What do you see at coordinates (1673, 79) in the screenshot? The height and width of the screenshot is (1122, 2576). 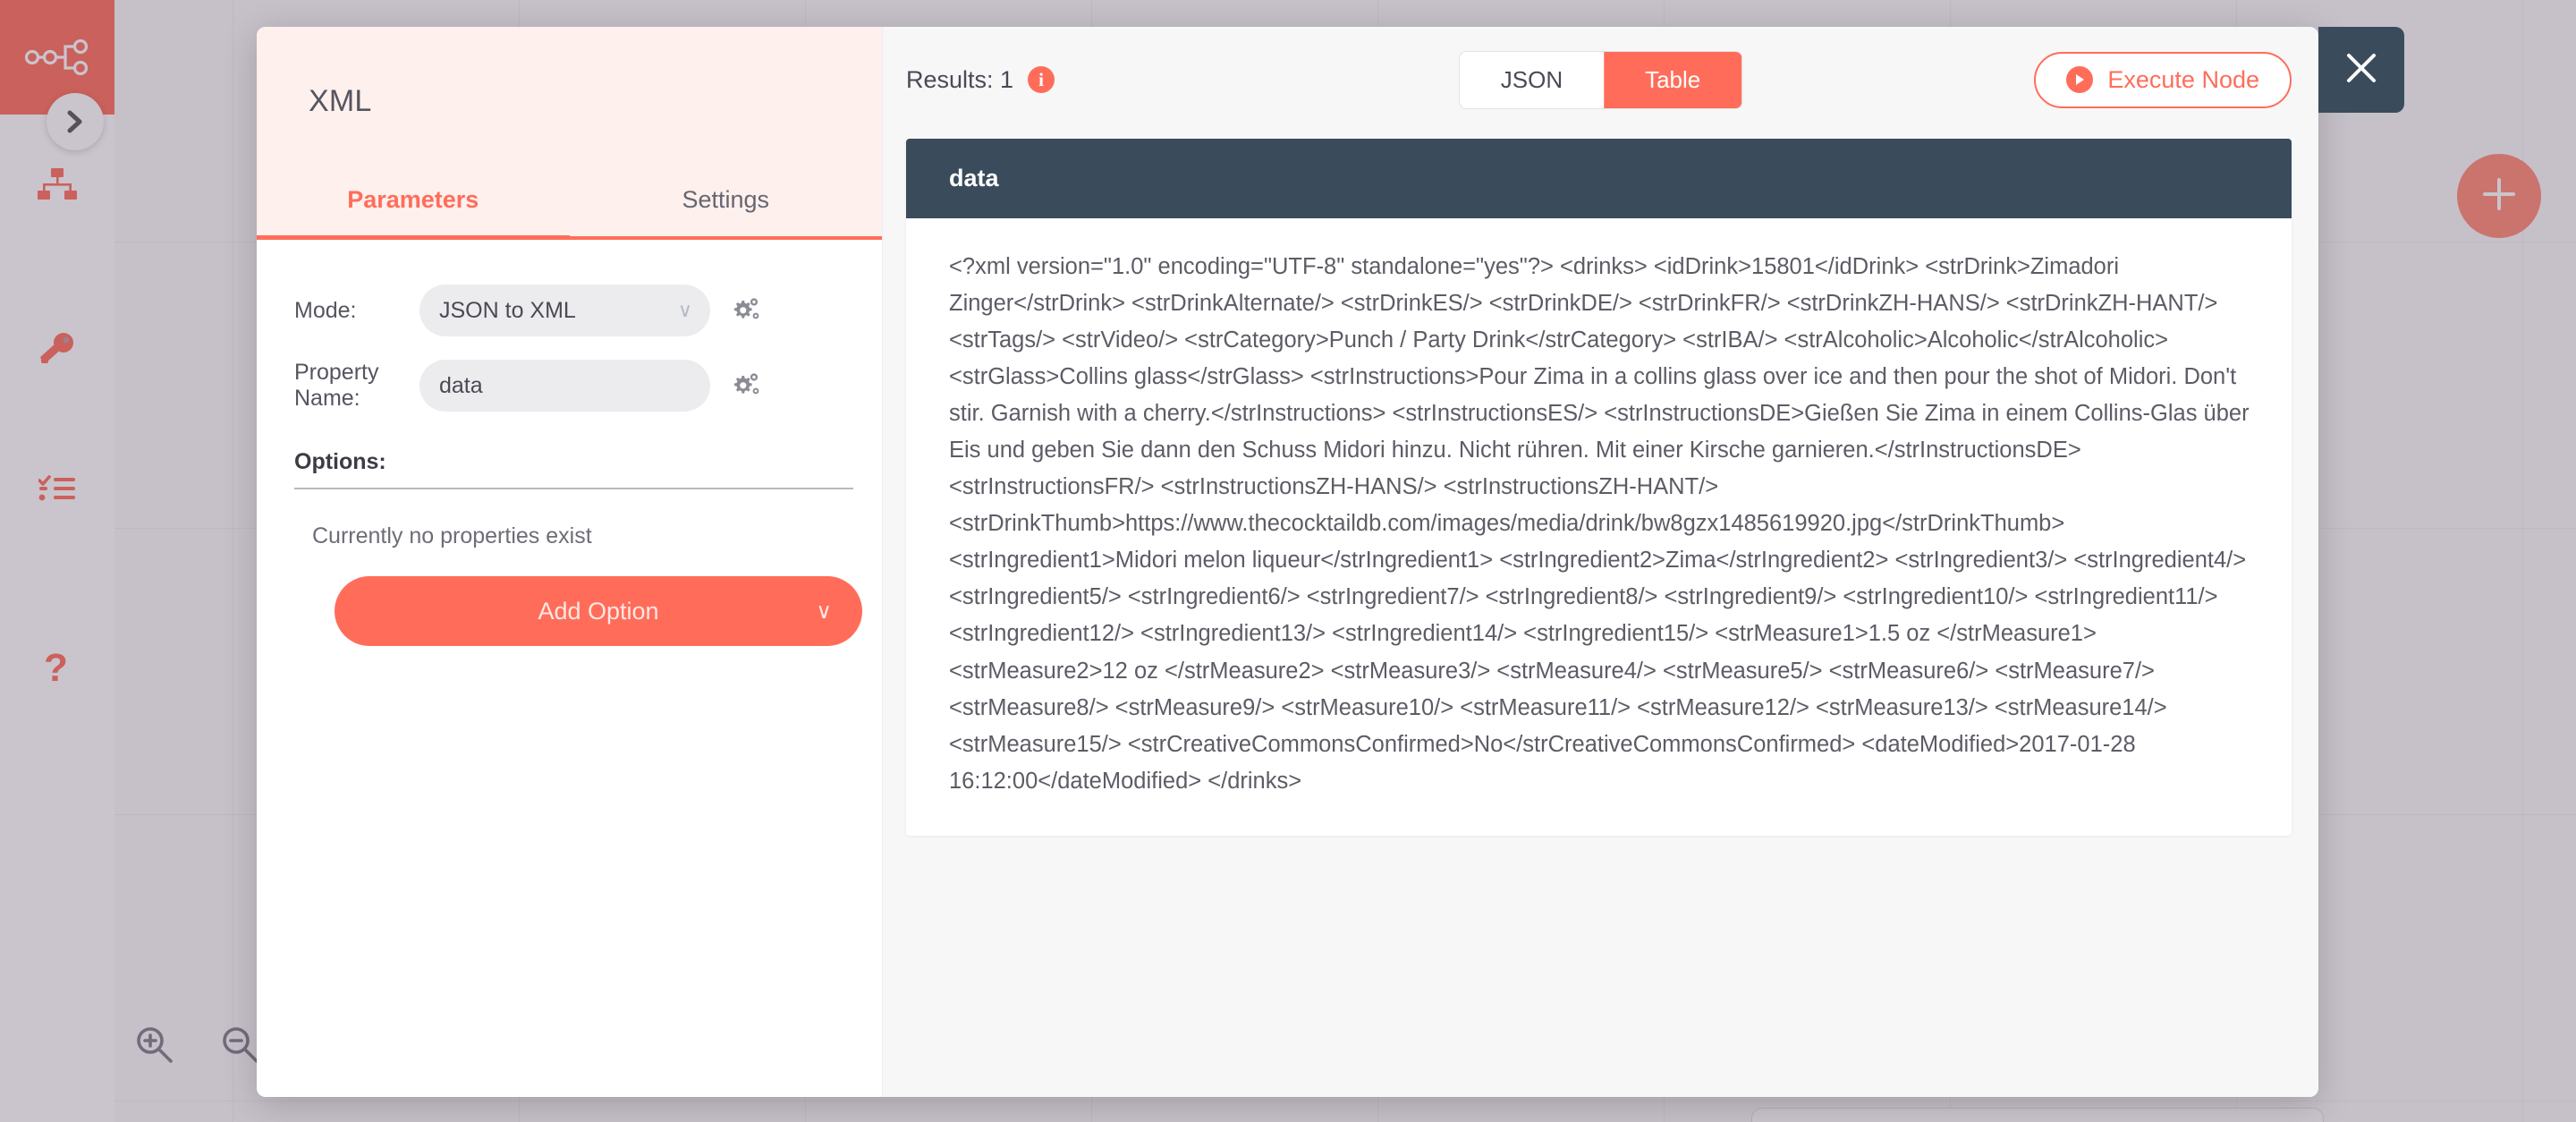 I see `view-mode-table: Table` at bounding box center [1673, 79].